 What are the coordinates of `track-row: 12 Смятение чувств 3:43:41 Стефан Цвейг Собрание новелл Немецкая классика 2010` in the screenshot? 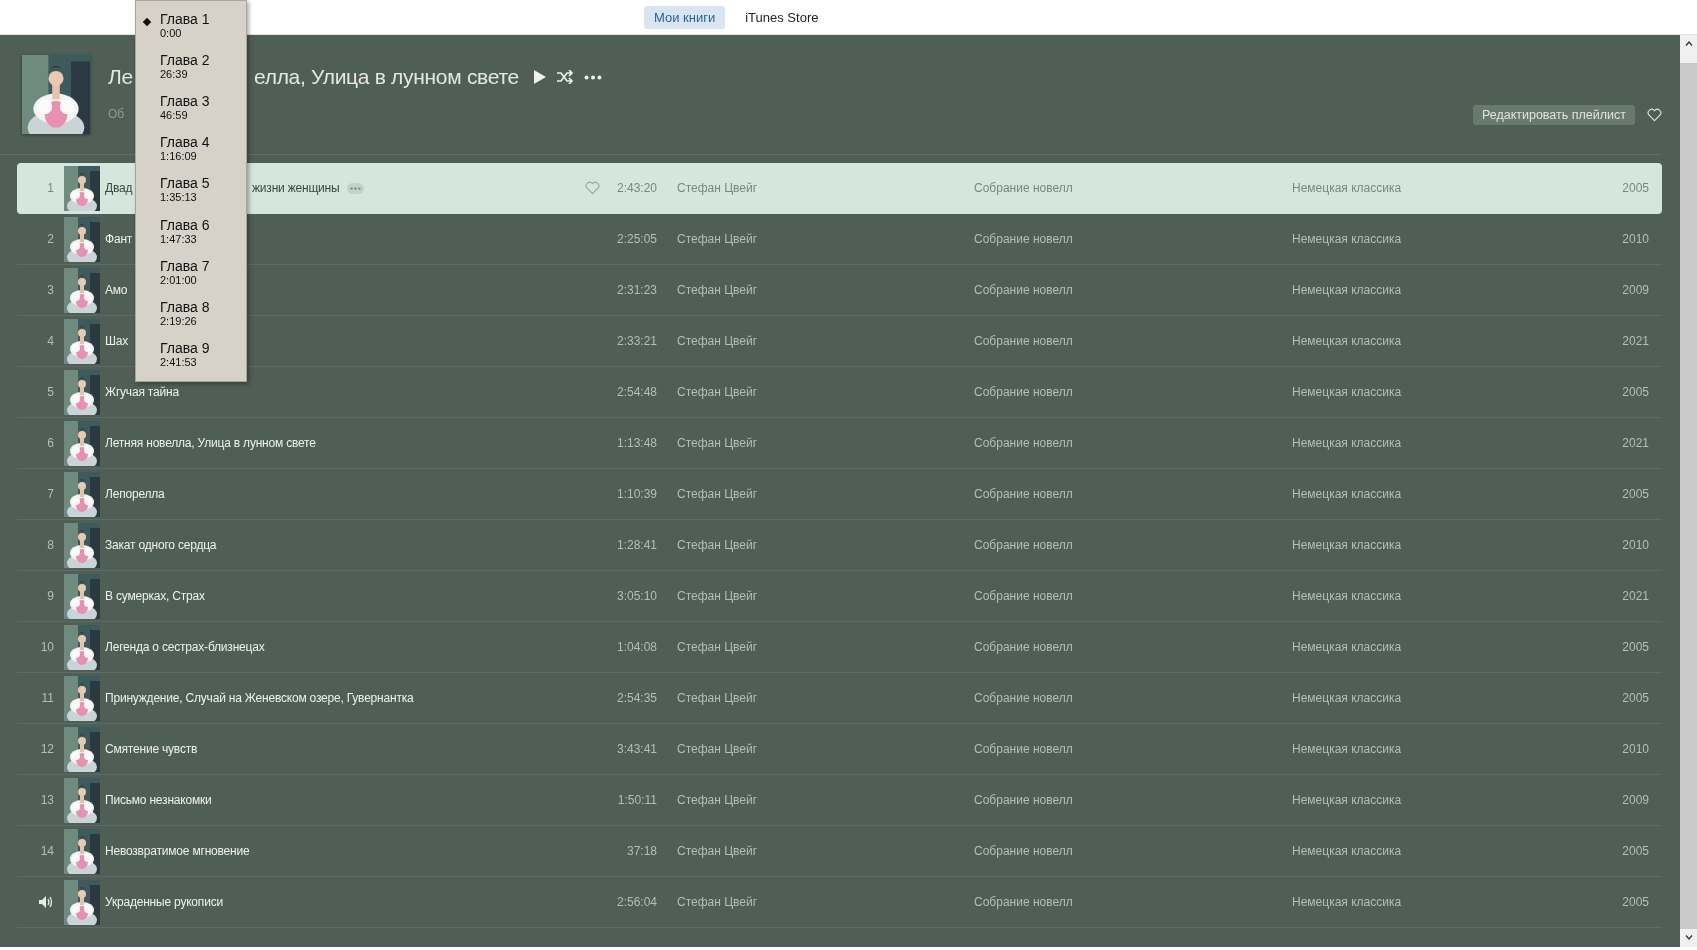 It's located at (839, 749).